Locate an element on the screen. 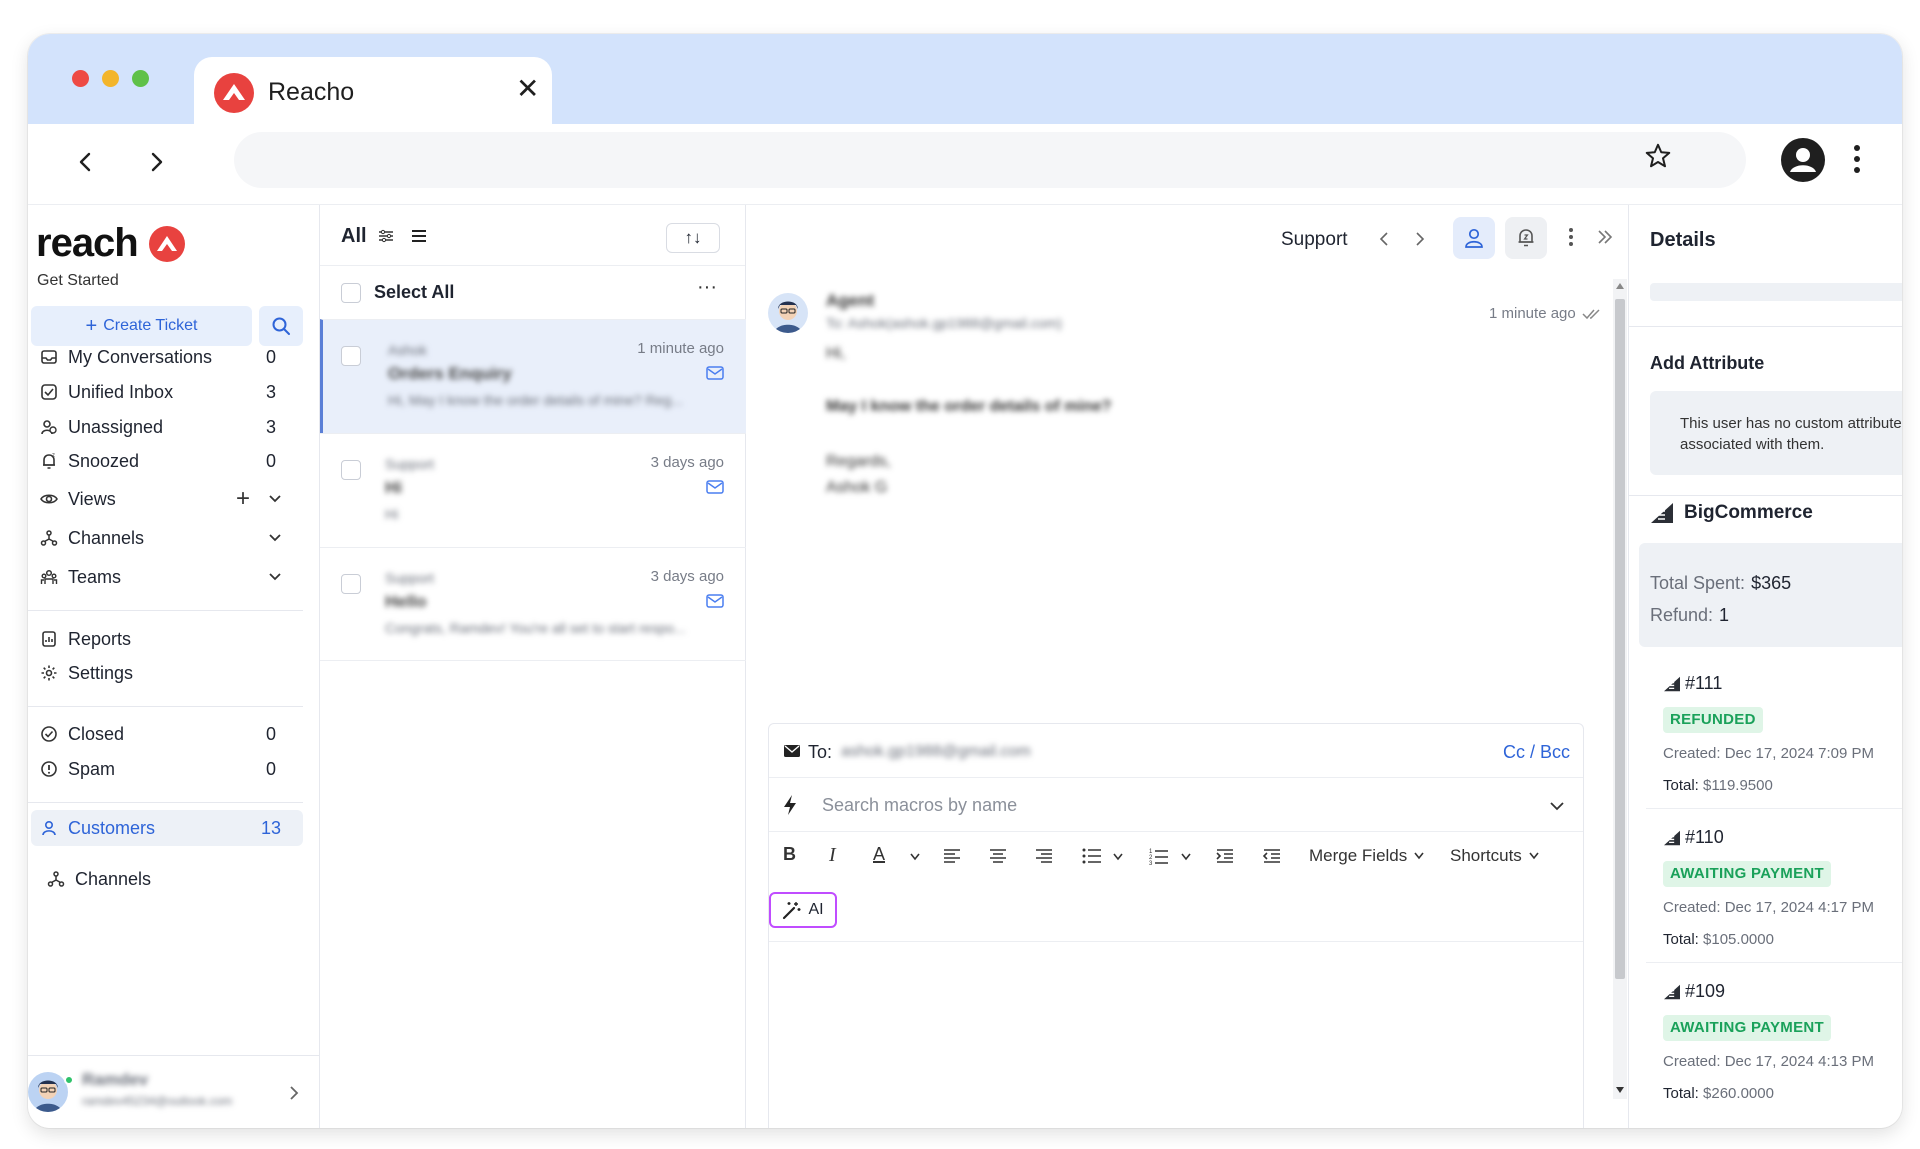  bookmark-star-icon is located at coordinates (1658, 156).